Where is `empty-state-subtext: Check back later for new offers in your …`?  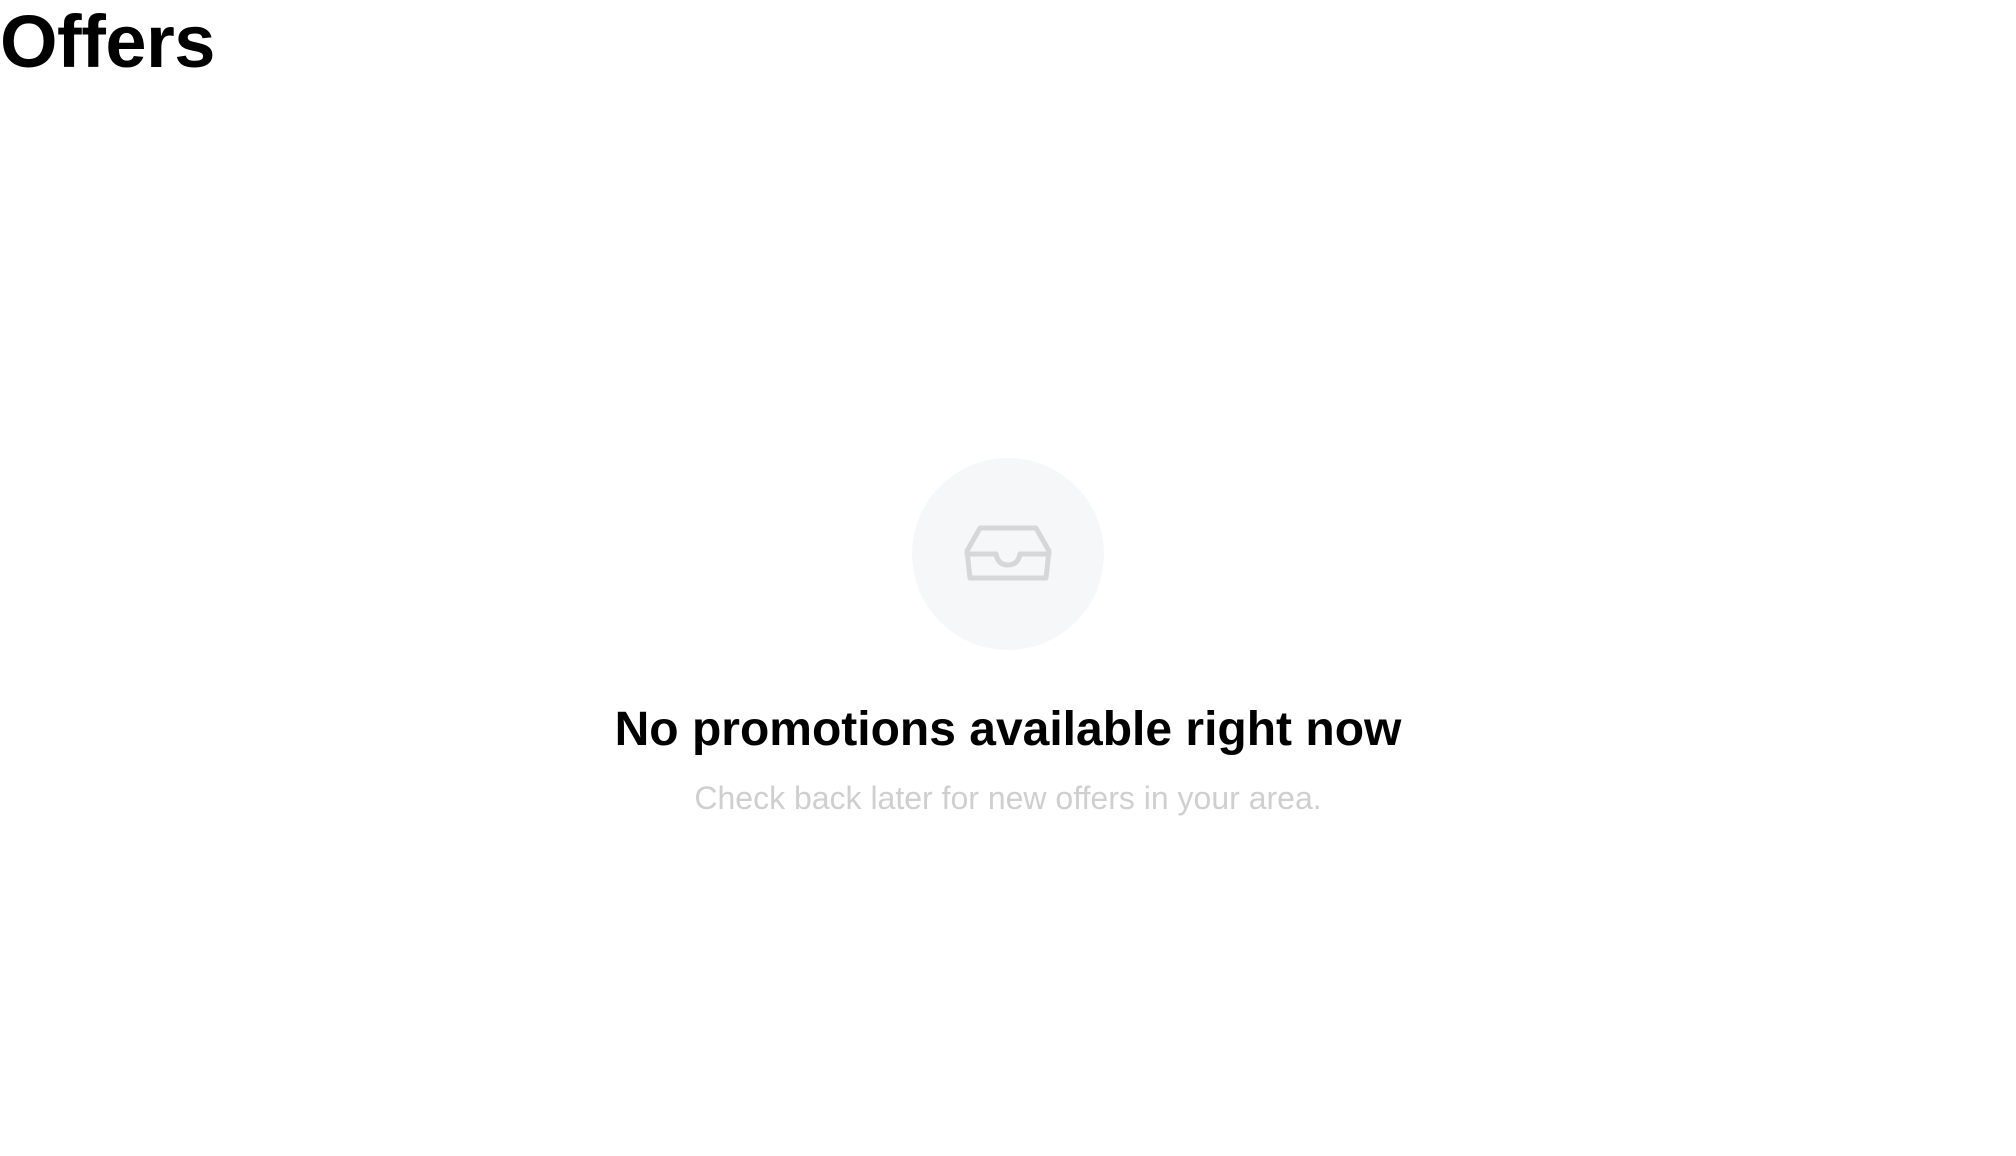 empty-state-subtext: Check back later for new offers in your … is located at coordinates (1008, 798).